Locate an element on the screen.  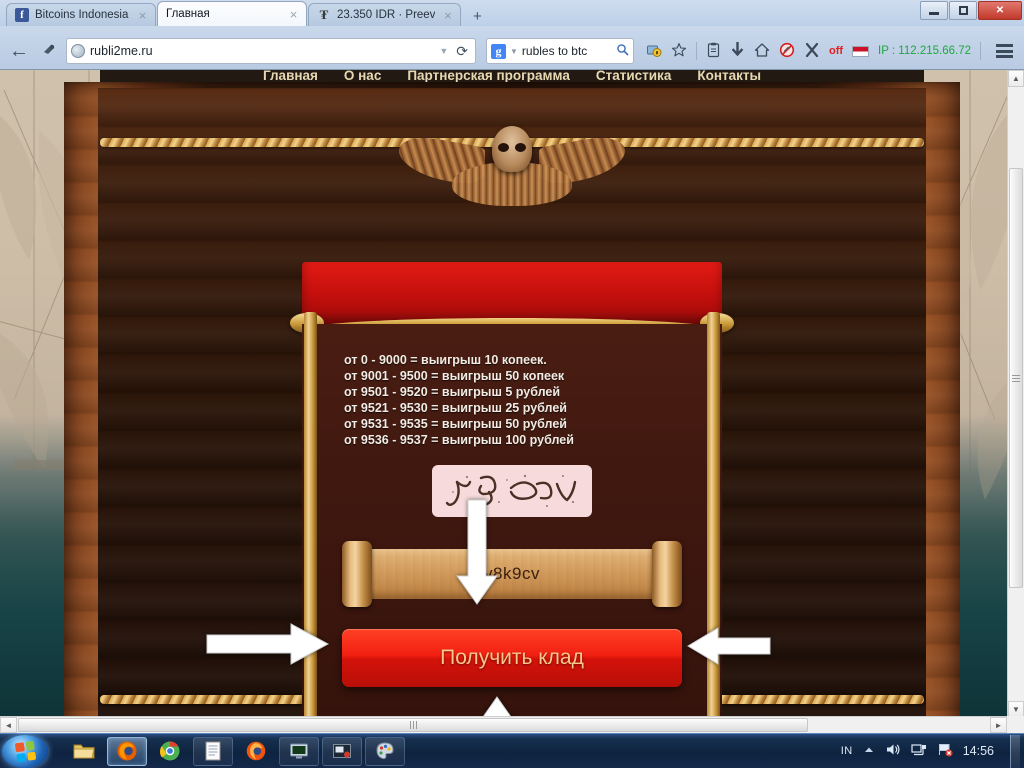
language-indicator: IN is located at coordinates (847, 751).